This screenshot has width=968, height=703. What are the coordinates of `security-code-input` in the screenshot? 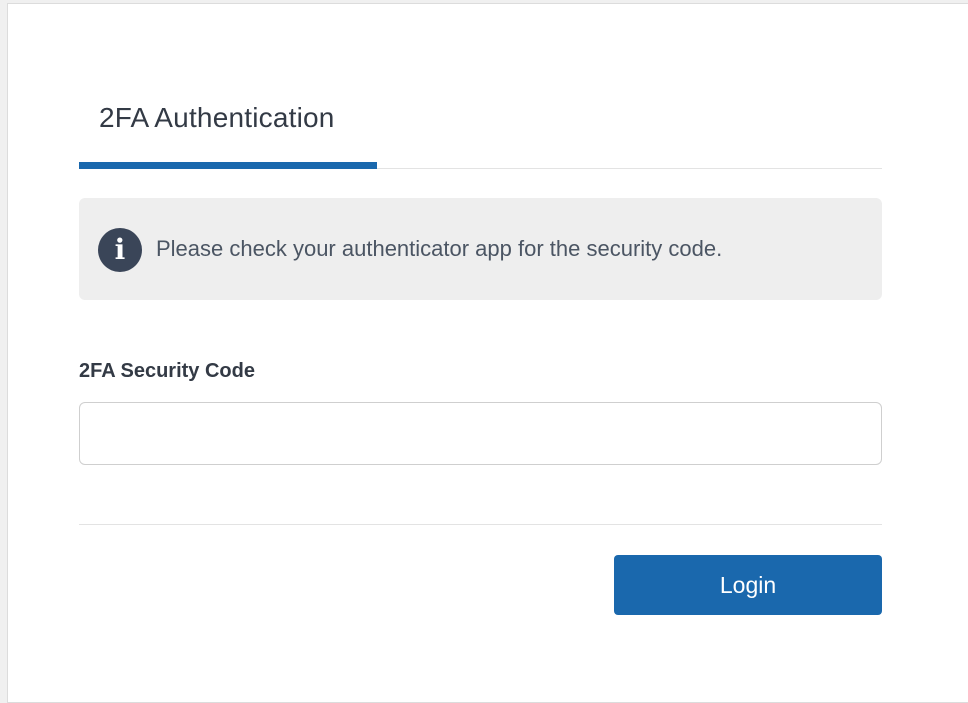 It's located at (480, 433).